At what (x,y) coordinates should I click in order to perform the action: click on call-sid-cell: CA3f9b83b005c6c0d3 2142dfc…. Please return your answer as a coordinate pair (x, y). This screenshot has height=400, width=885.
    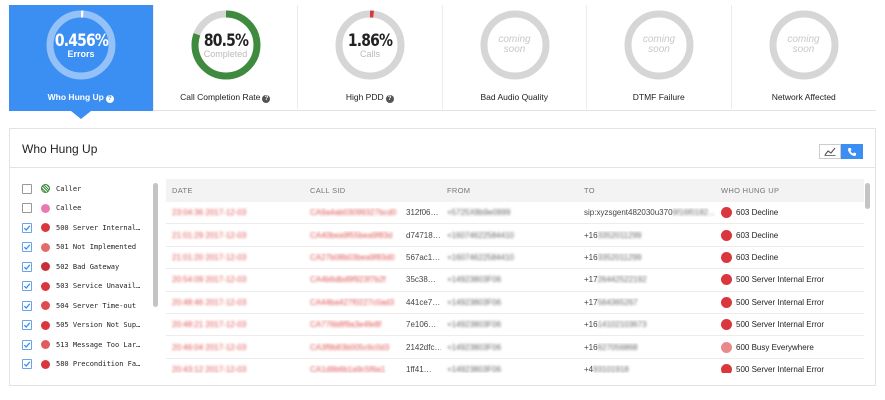
    Looking at the image, I should click on (372, 347).